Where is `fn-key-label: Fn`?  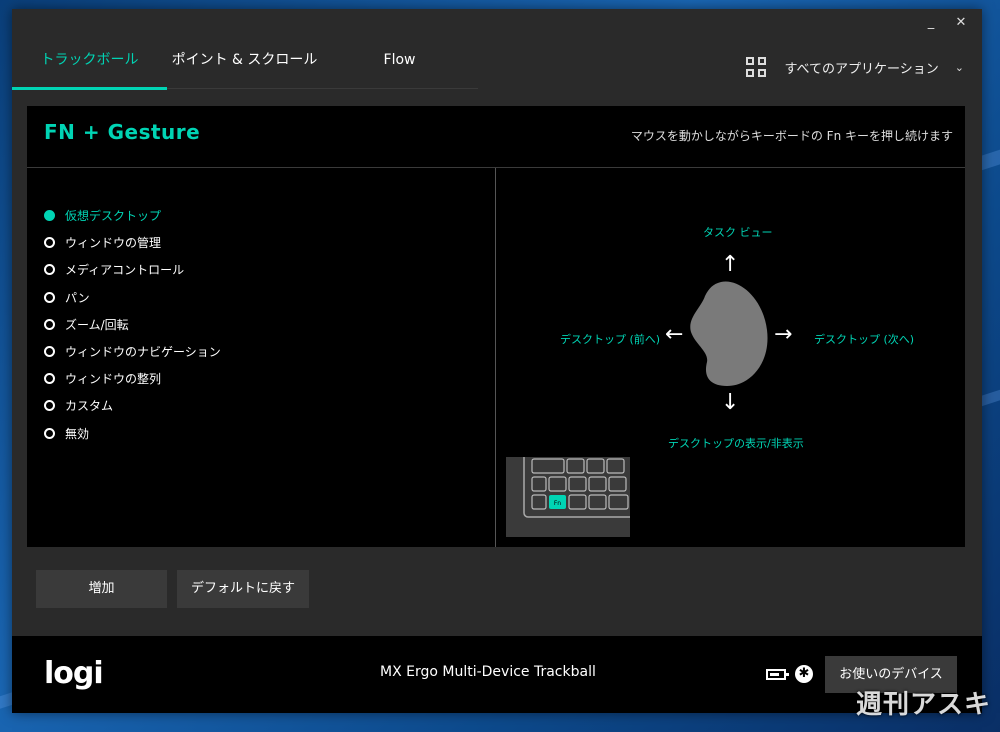
fn-key-label: Fn is located at coordinates (557, 503).